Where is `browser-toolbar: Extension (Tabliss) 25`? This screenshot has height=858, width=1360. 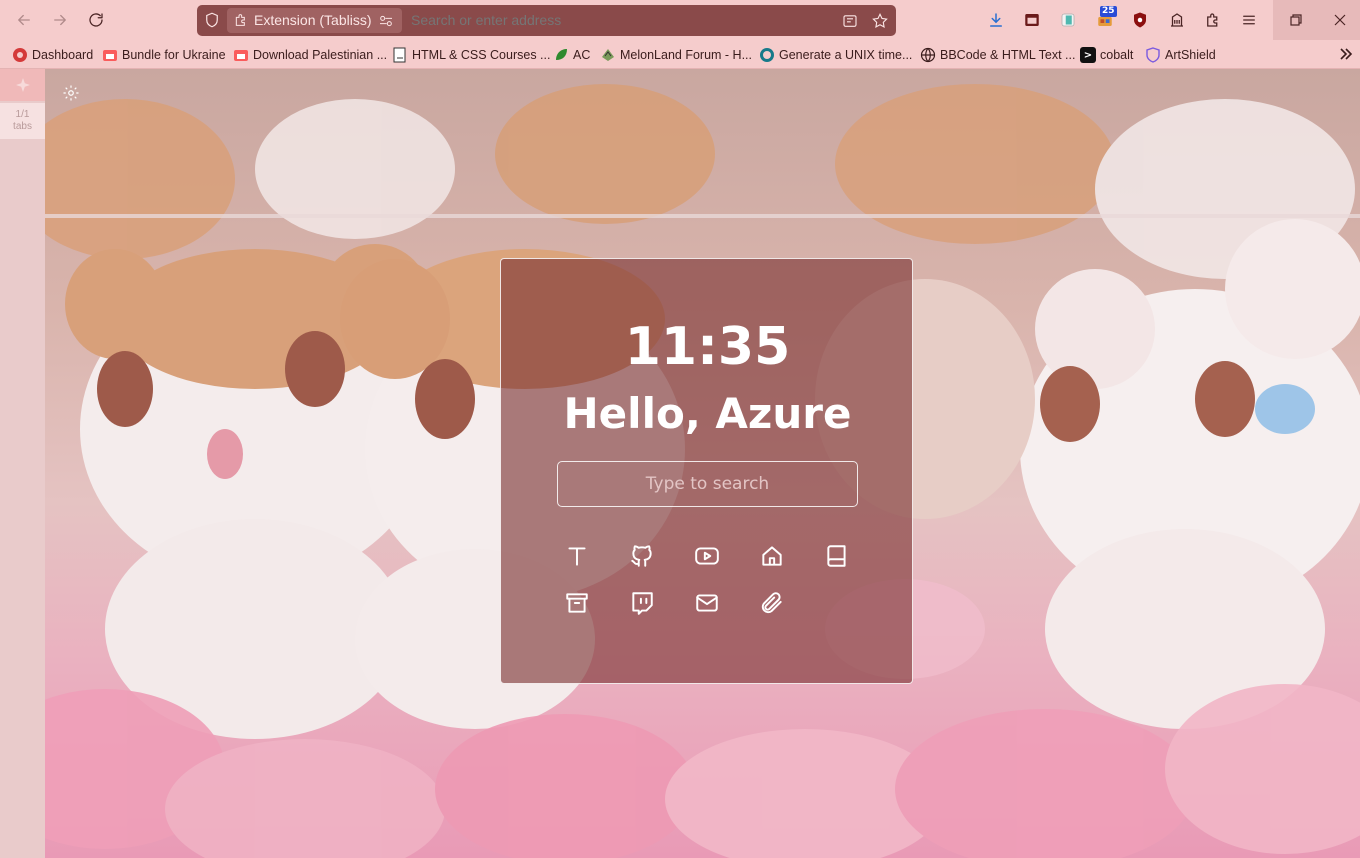 browser-toolbar: Extension (Tabliss) 25 is located at coordinates (680, 20).